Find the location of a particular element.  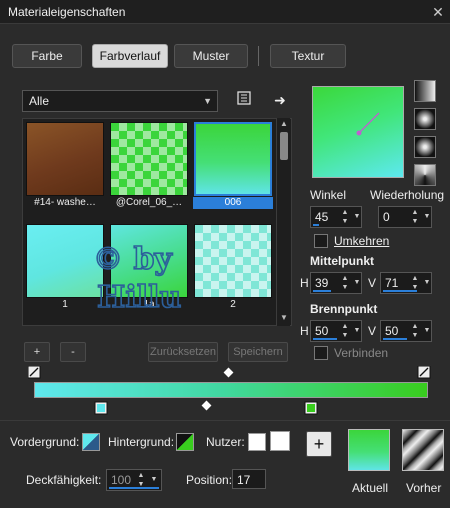

focus-v-label: V is located at coordinates (372, 331).